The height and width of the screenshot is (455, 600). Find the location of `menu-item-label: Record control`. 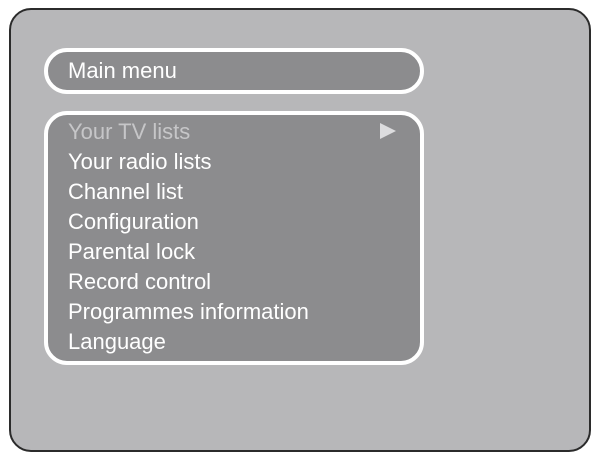

menu-item-label: Record control is located at coordinates (140, 281).